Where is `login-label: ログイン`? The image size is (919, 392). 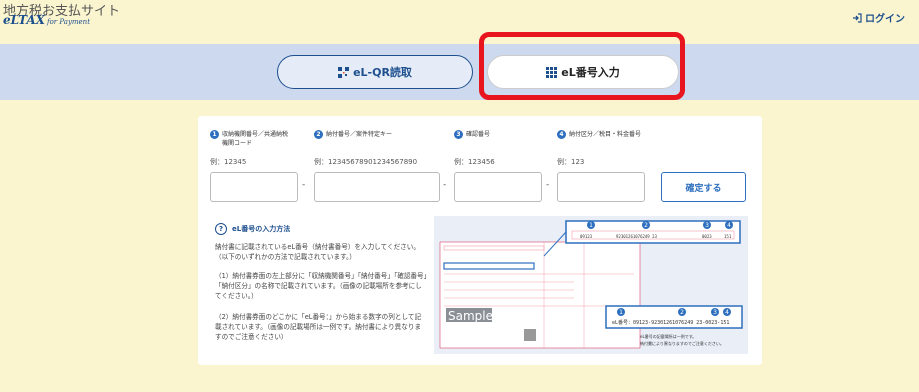
login-label: ログイン is located at coordinates (885, 19).